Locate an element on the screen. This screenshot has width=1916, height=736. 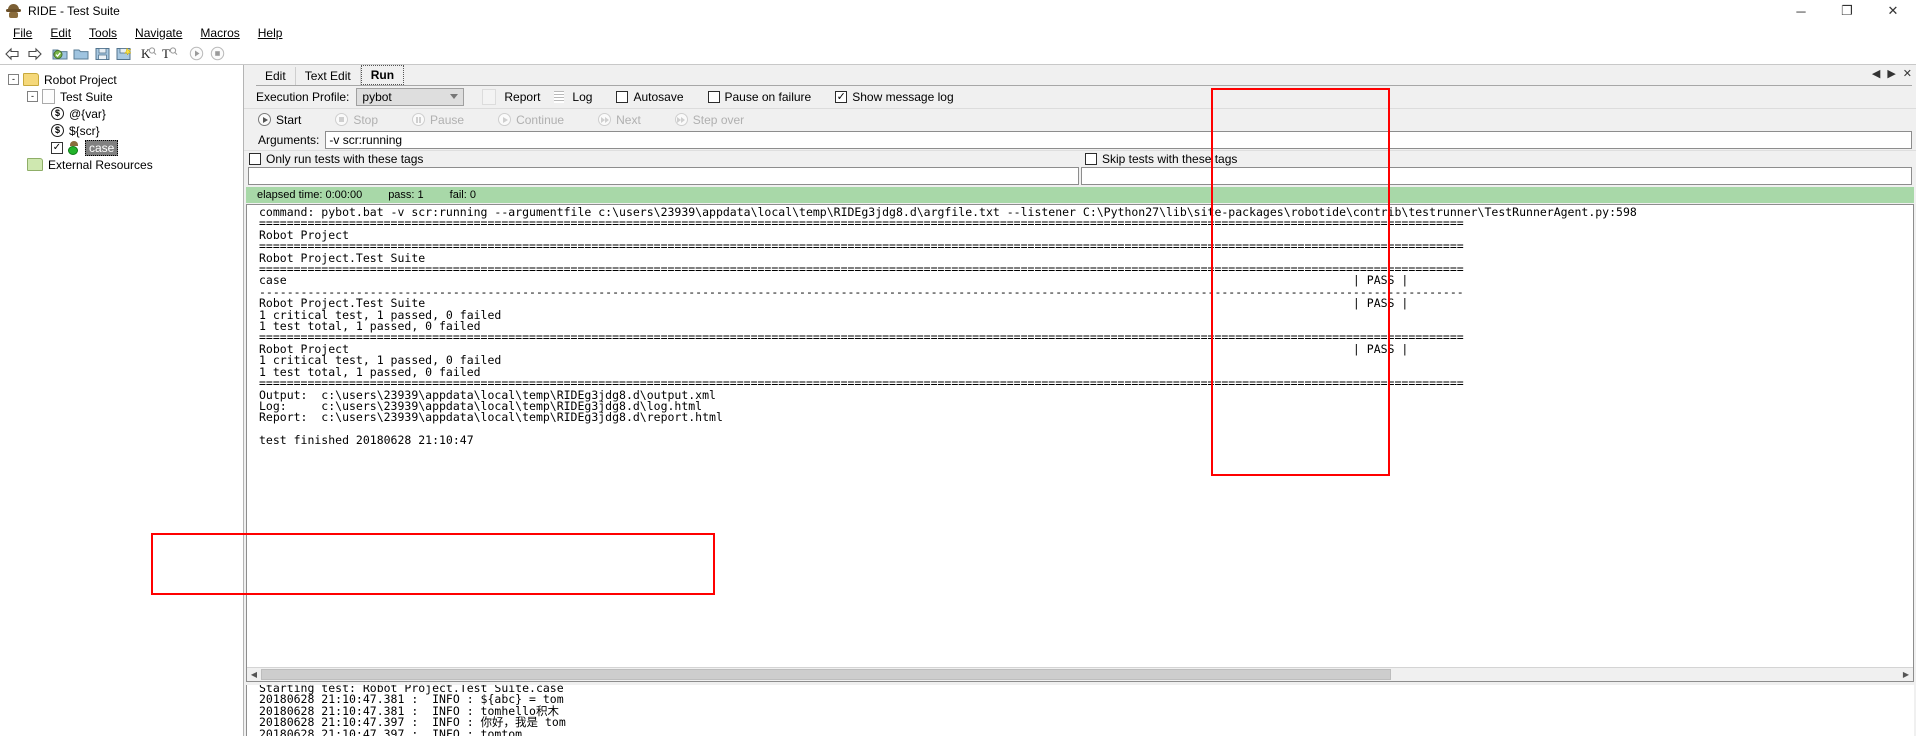
open-project-icon is located at coordinates (60, 53).